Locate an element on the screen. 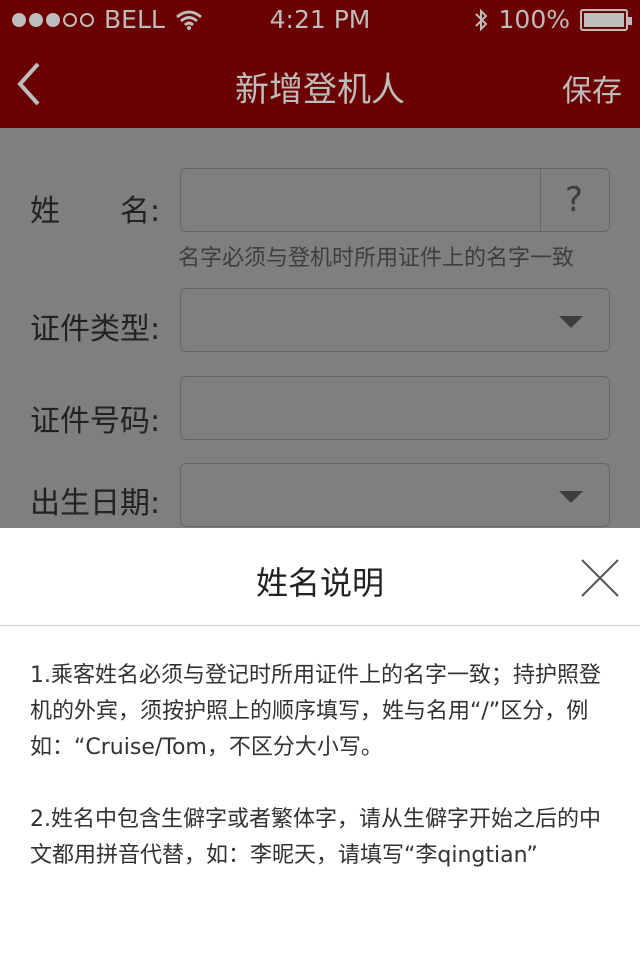 This screenshot has width=640, height=960. nav-bar: 新增登机人 保存 is located at coordinates (320, 84).